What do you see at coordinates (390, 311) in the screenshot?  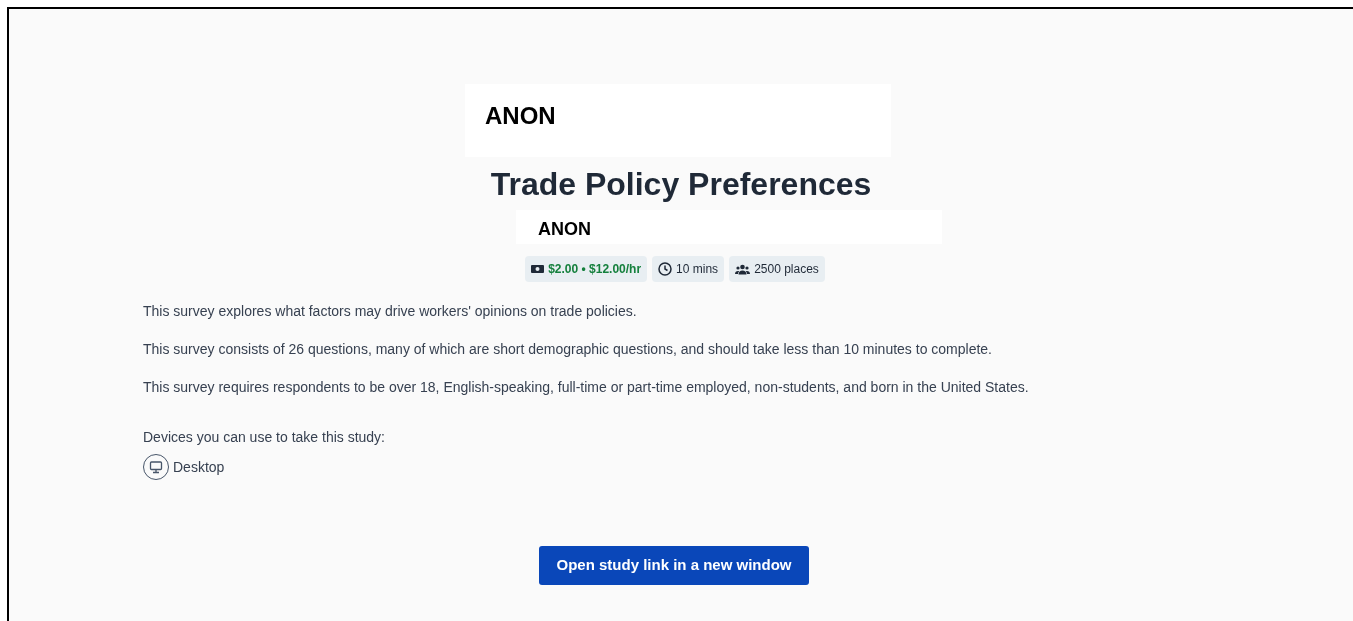 I see `description-paragraph: This survey explores what factors may drive workers' opinions on trade policies.` at bounding box center [390, 311].